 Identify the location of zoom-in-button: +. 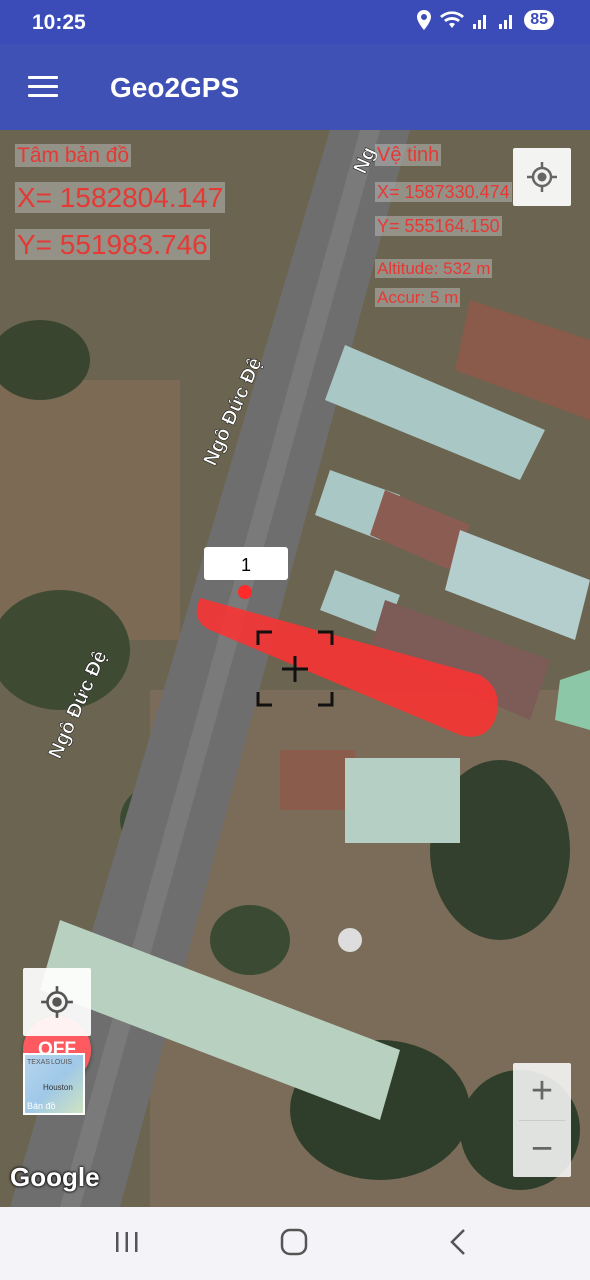
(542, 1091).